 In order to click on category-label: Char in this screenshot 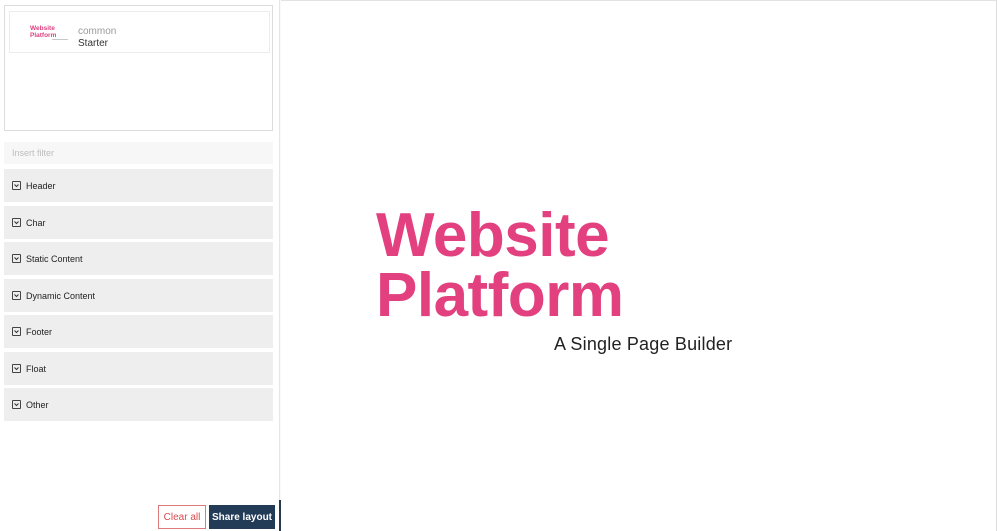, I will do `click(36, 222)`.